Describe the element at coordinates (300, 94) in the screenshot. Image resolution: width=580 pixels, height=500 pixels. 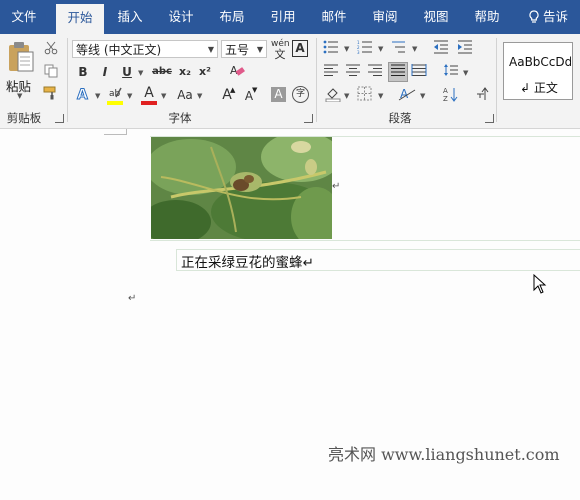
I see `enclose-characters-button: 字` at that location.